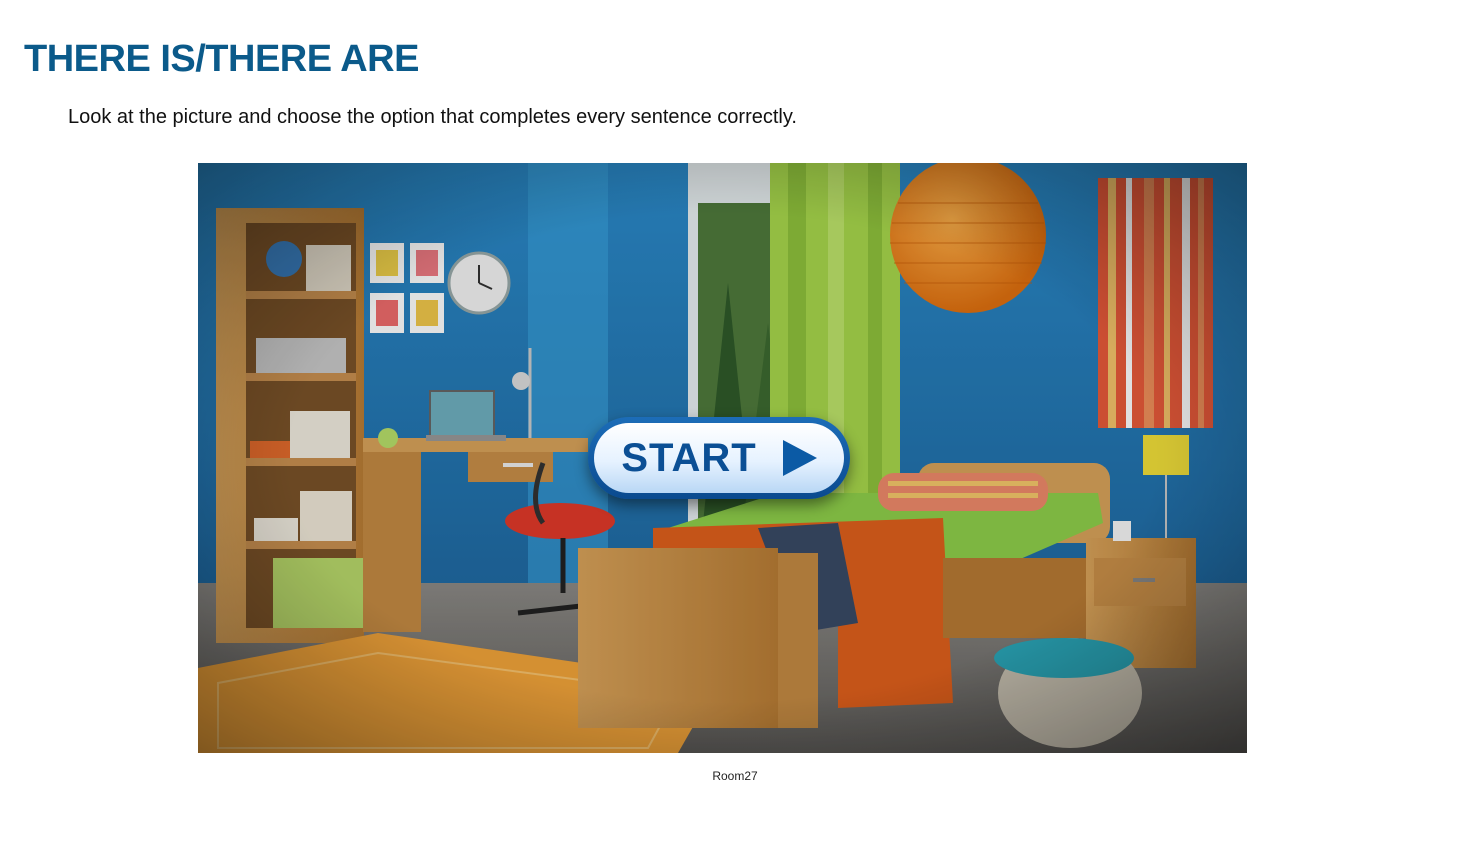  What do you see at coordinates (221, 59) in the screenshot?
I see `page-title: THERE IS/THERE ARE` at bounding box center [221, 59].